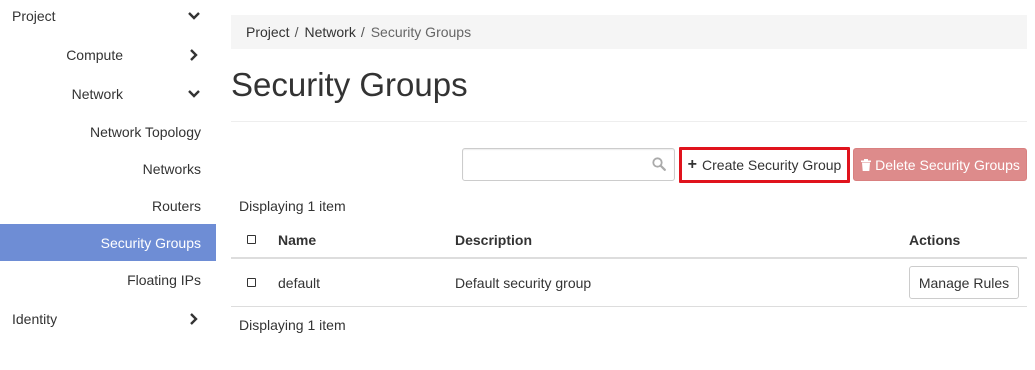 This screenshot has height=370, width=1035. I want to click on select-all-checkbox, so click(251, 239).